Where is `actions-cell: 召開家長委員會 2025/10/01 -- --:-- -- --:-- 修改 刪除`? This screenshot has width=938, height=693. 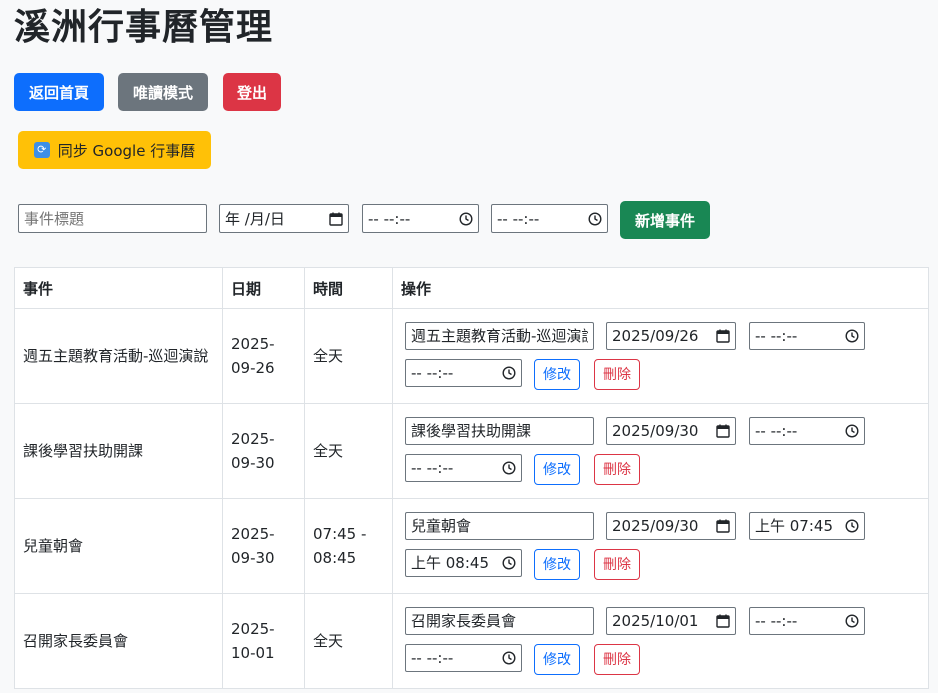
actions-cell: 召開家長委員會 2025/10/01 -- --:-- -- --:-- 修改 刪除 is located at coordinates (660, 641).